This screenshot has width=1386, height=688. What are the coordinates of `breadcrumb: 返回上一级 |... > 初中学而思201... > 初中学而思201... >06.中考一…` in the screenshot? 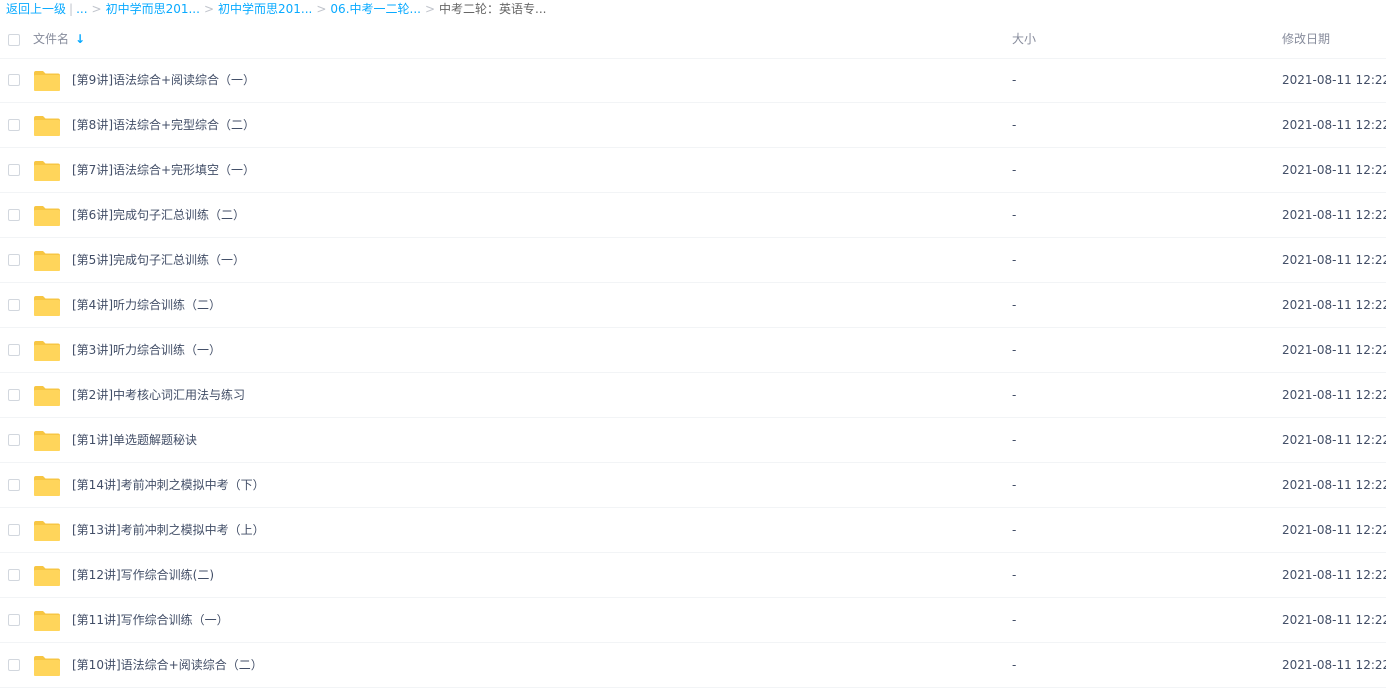 It's located at (276, 9).